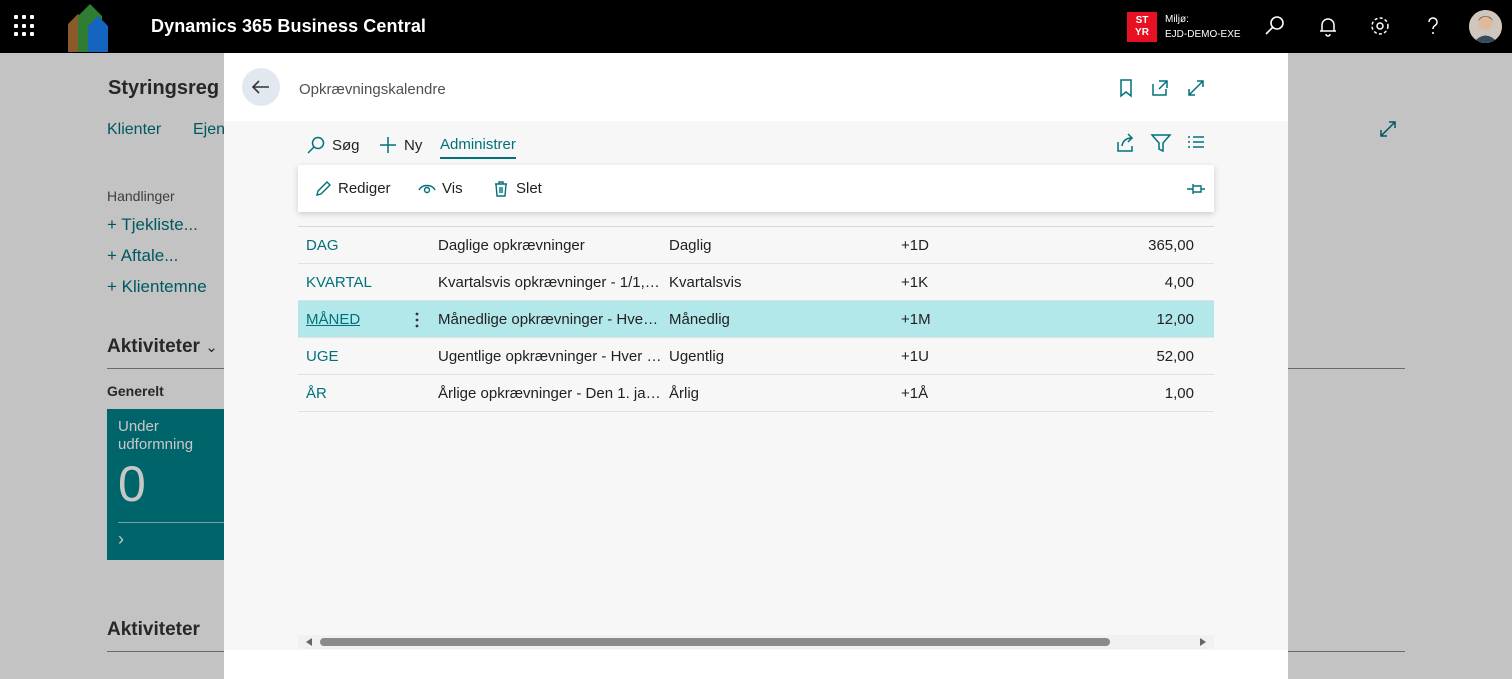  I want to click on cell-formula: +1Å, so click(915, 393).